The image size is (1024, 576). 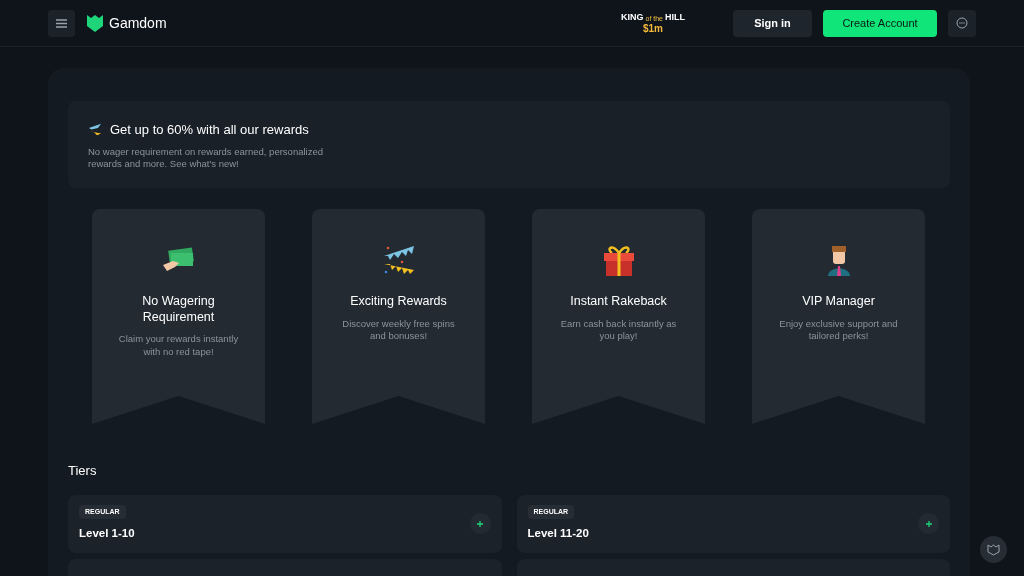 I want to click on tiers-heading: Tiers, so click(x=83, y=471).